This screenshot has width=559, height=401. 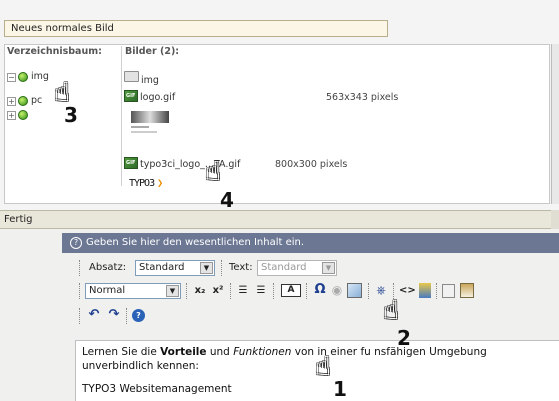 I want to click on toolbar-row-block: Absatz: Standard ▼ Text: Standard ▼, so click(x=309, y=268).